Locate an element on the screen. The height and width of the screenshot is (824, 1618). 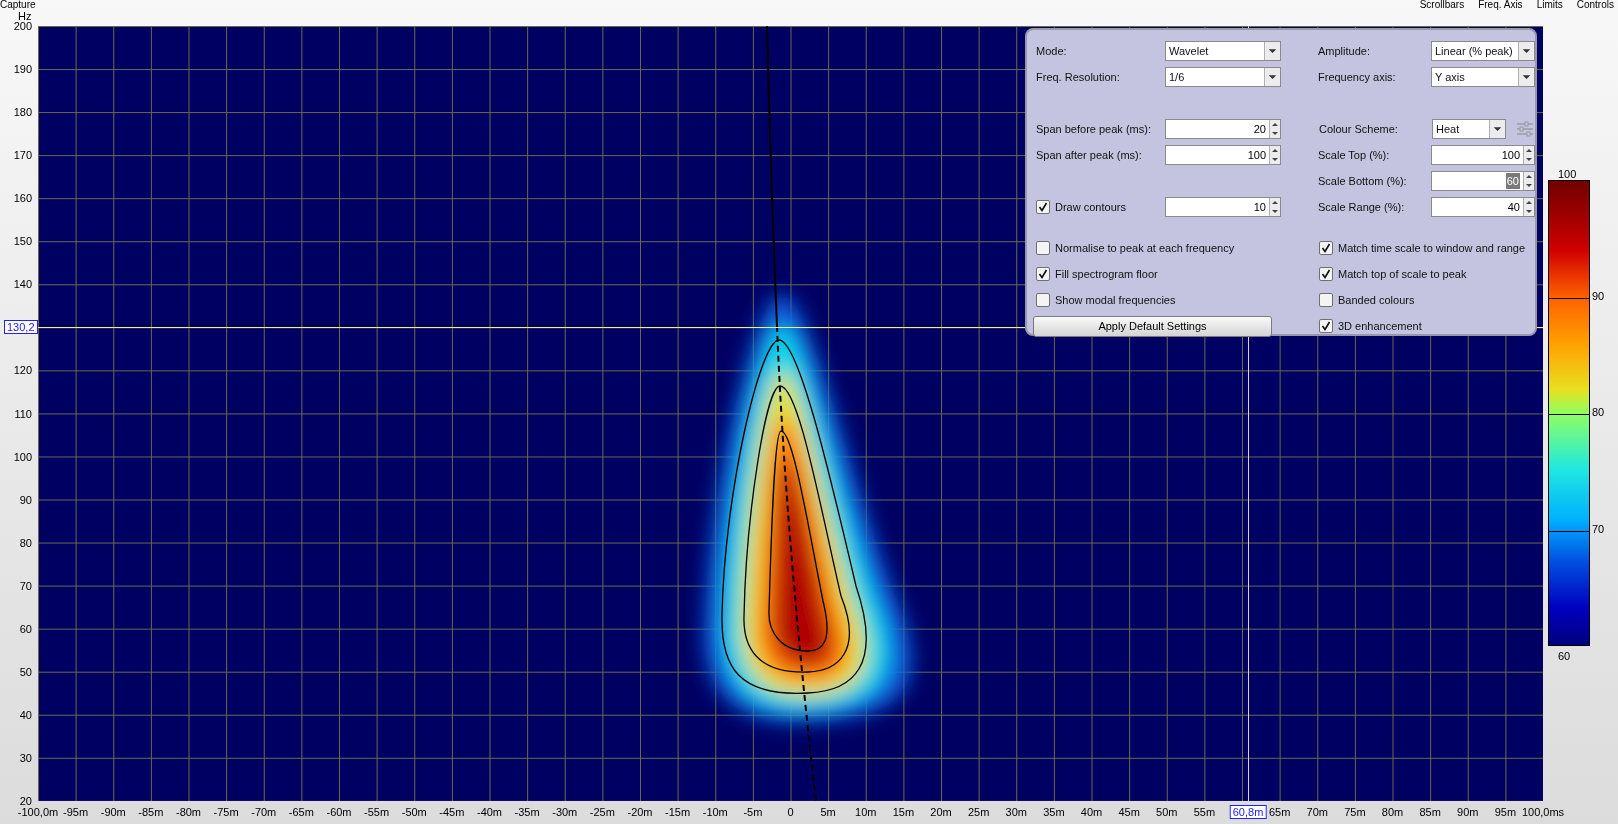
y-tick-label: 150 is located at coordinates (22, 241).